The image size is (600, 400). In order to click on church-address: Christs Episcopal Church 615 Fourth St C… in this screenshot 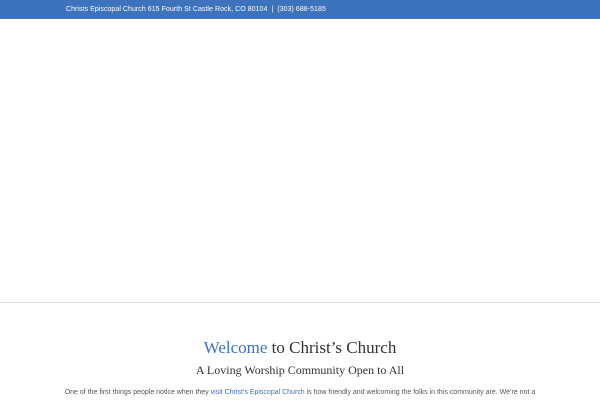, I will do `click(167, 9)`.